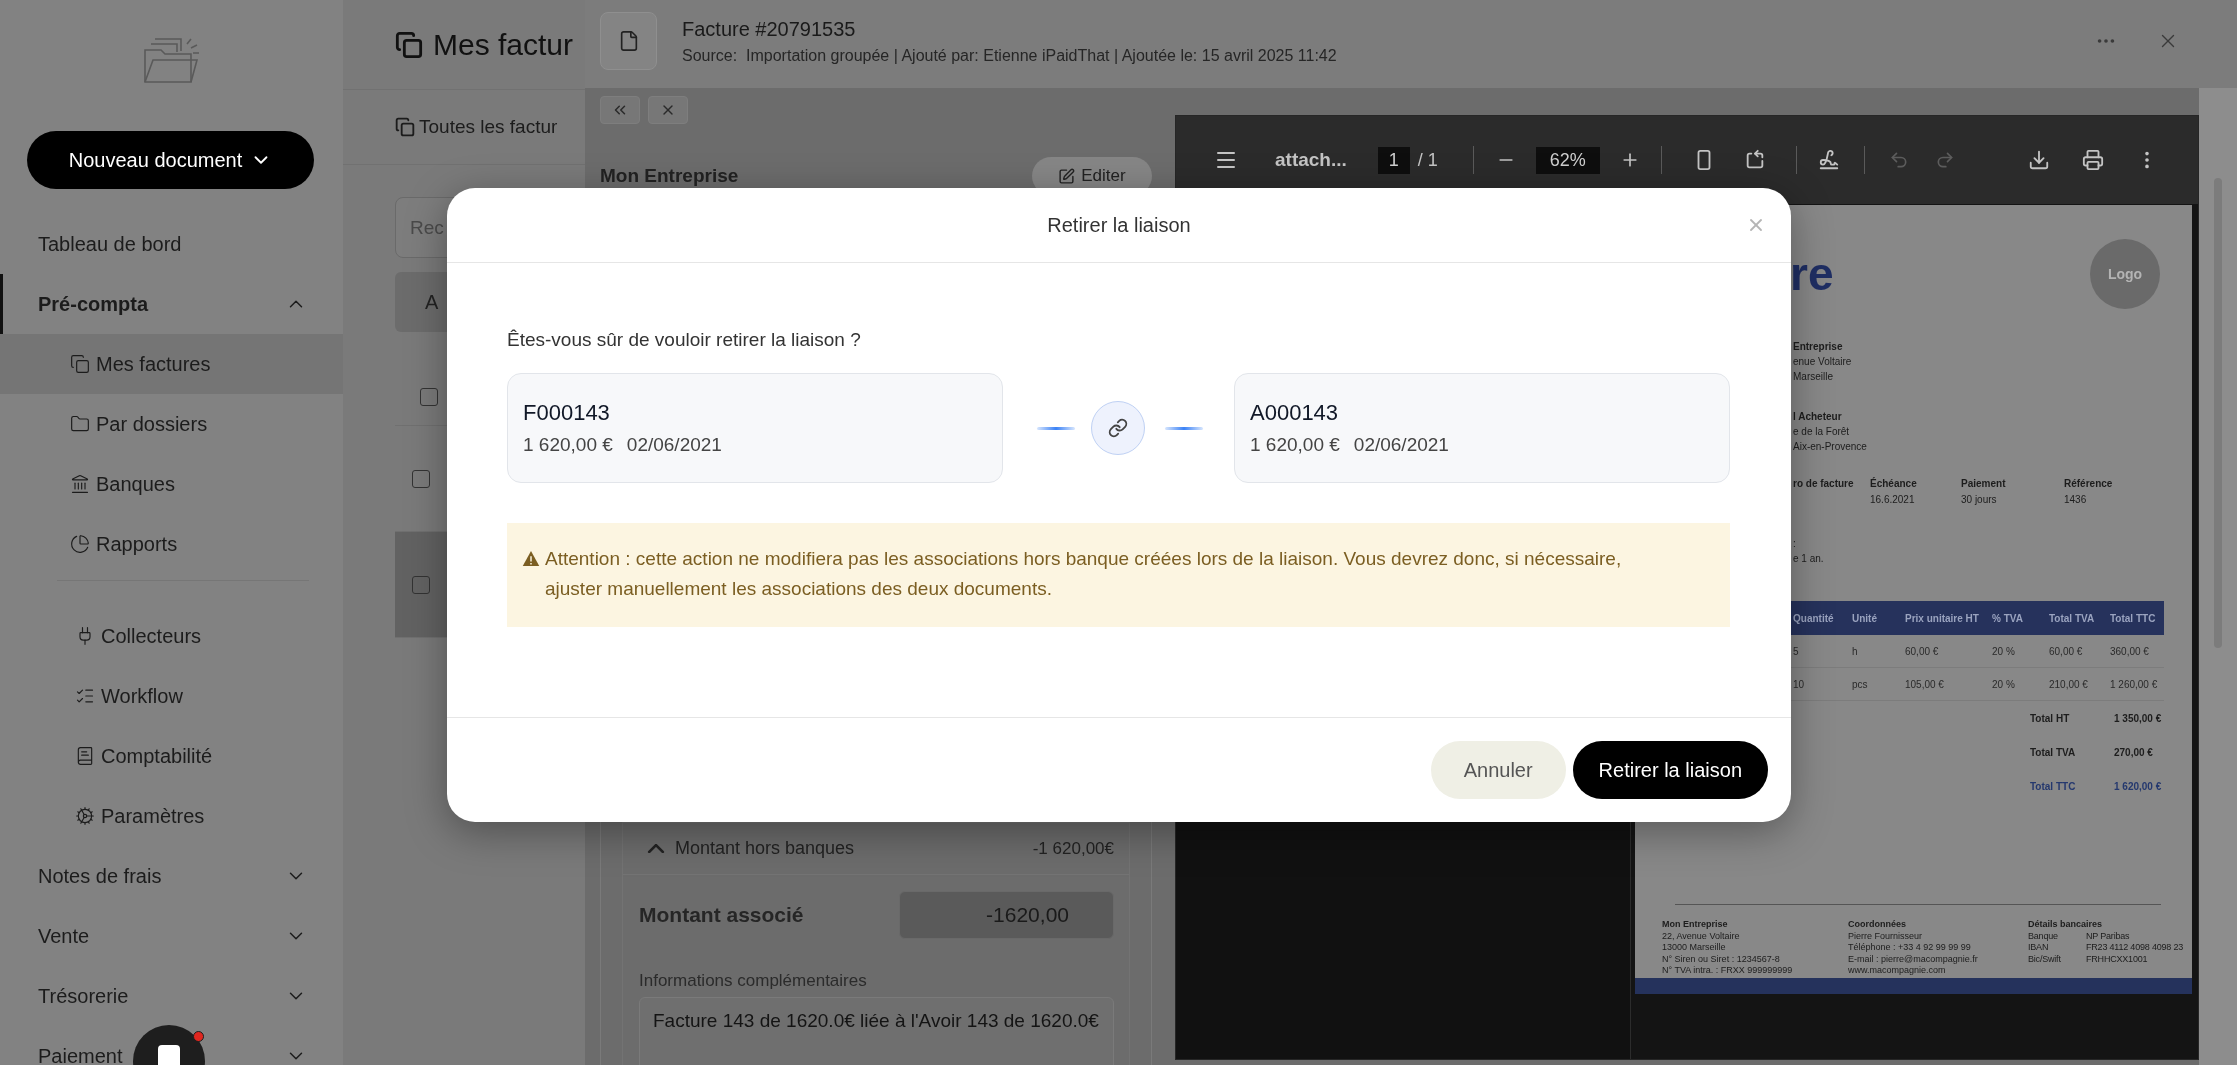  What do you see at coordinates (1119, 225) in the screenshot?
I see `dialog-title: Retirer la liaison` at bounding box center [1119, 225].